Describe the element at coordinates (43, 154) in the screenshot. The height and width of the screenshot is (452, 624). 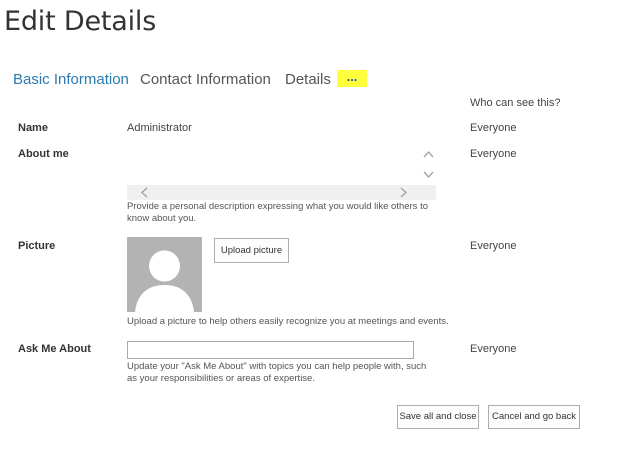
I see `about-me-label: About me` at that location.